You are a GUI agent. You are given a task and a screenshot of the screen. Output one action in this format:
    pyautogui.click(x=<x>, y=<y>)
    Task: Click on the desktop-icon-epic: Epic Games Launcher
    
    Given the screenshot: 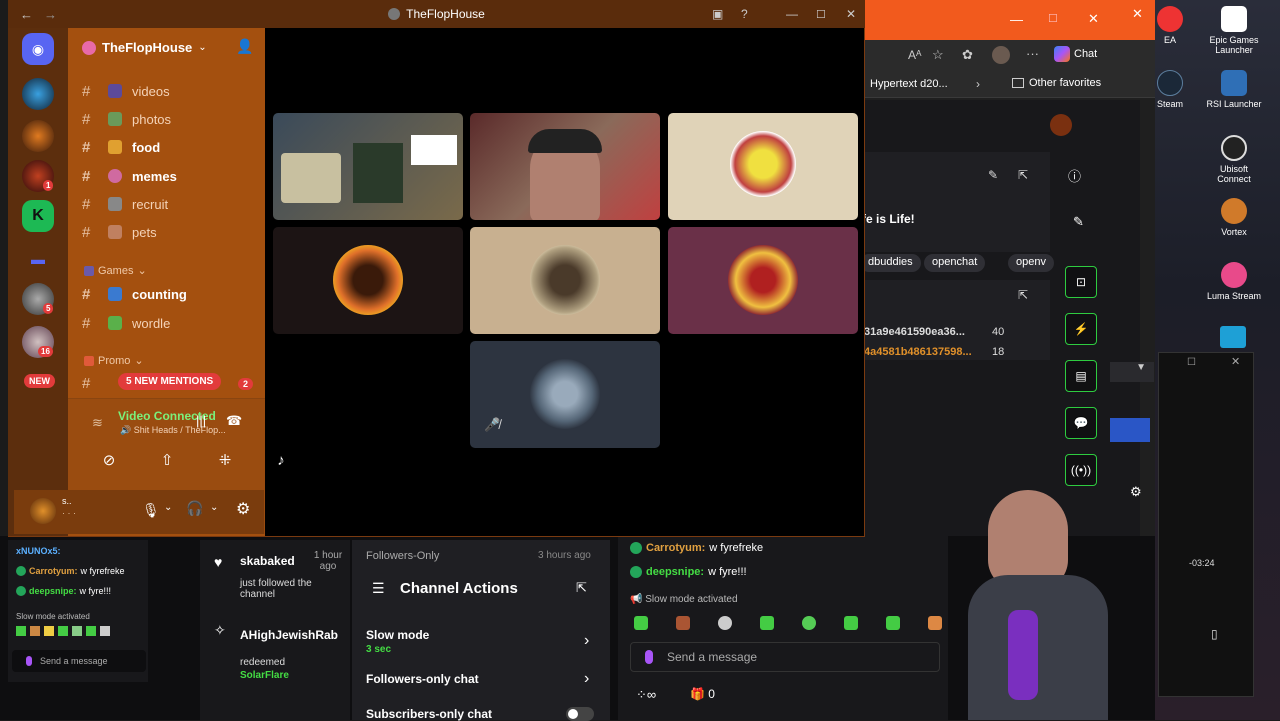 What is the action you would take?
    pyautogui.click(x=1234, y=30)
    